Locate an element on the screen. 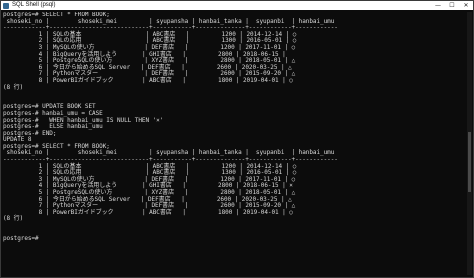 This screenshot has width=474, height=278. terminal-line: postgres-# END; is located at coordinates (30, 133).